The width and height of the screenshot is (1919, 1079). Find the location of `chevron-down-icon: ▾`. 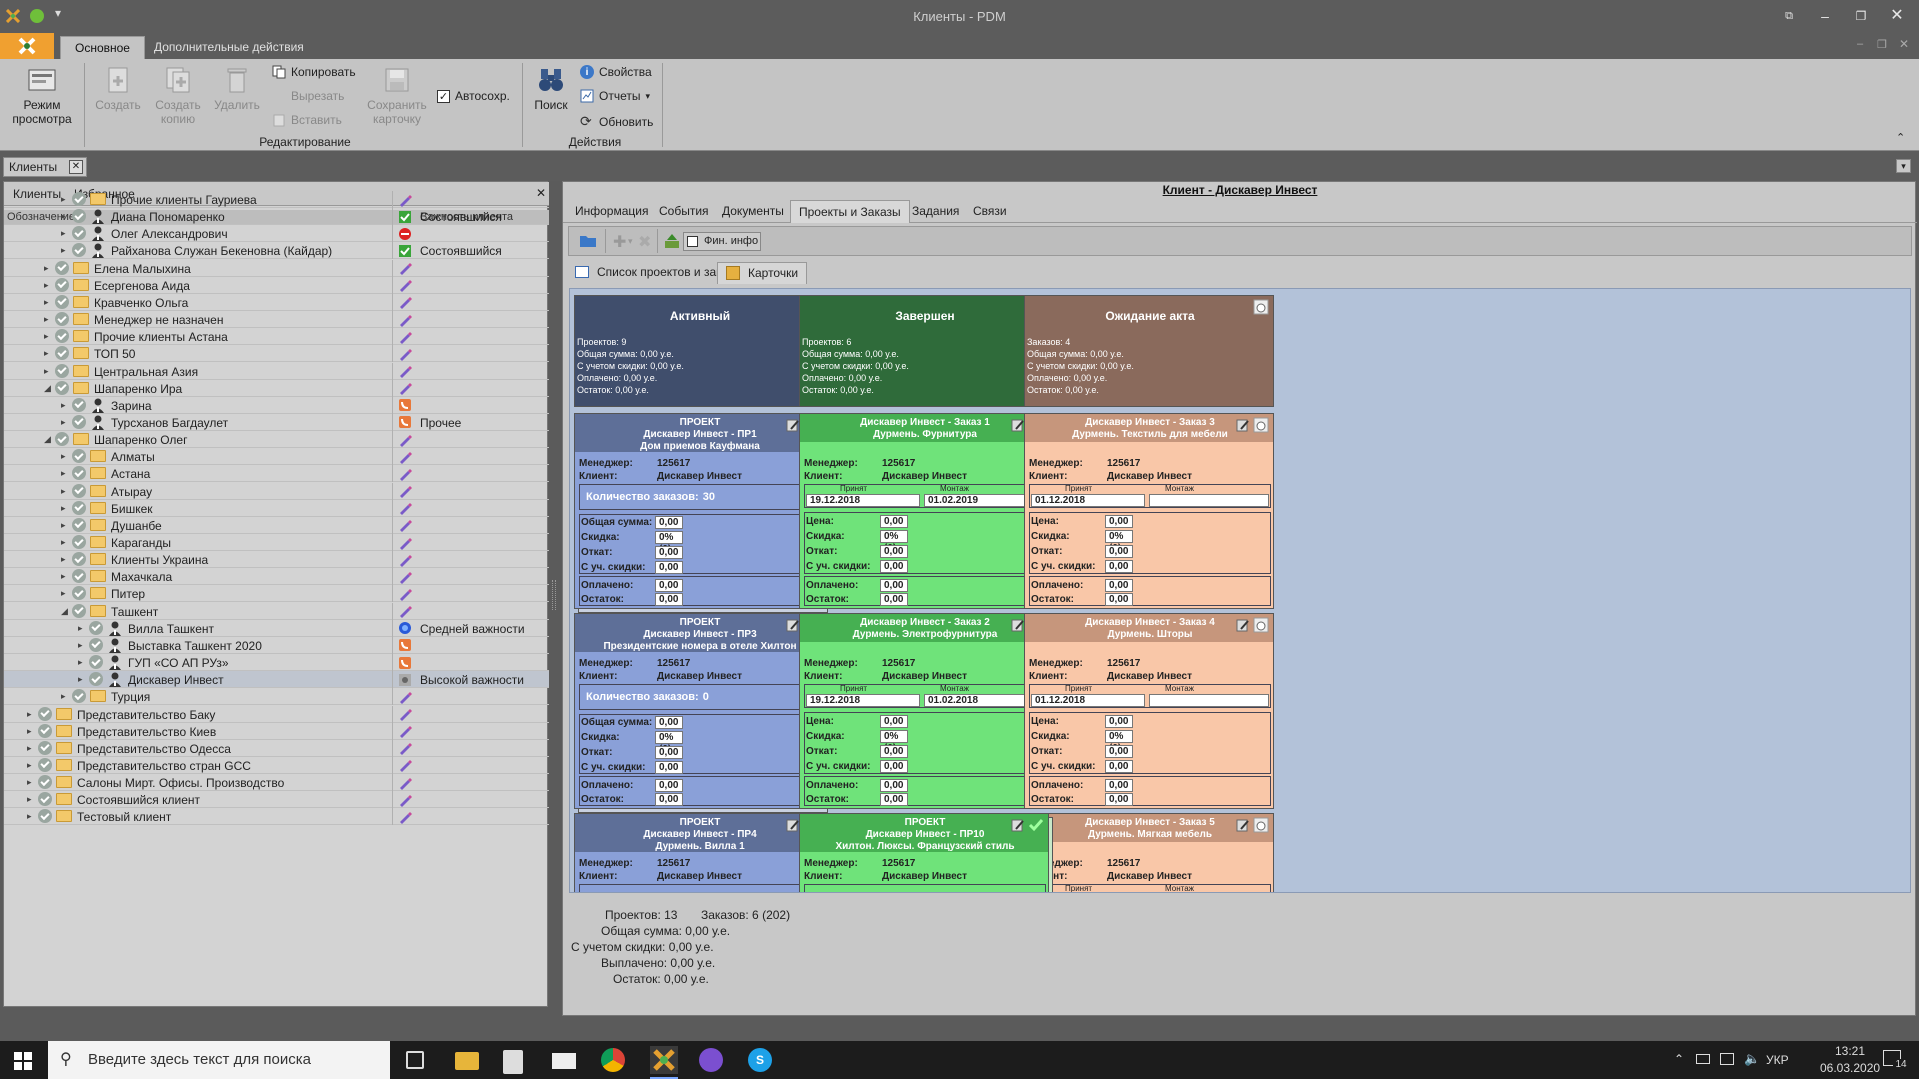

chevron-down-icon: ▾ is located at coordinates (630, 241).